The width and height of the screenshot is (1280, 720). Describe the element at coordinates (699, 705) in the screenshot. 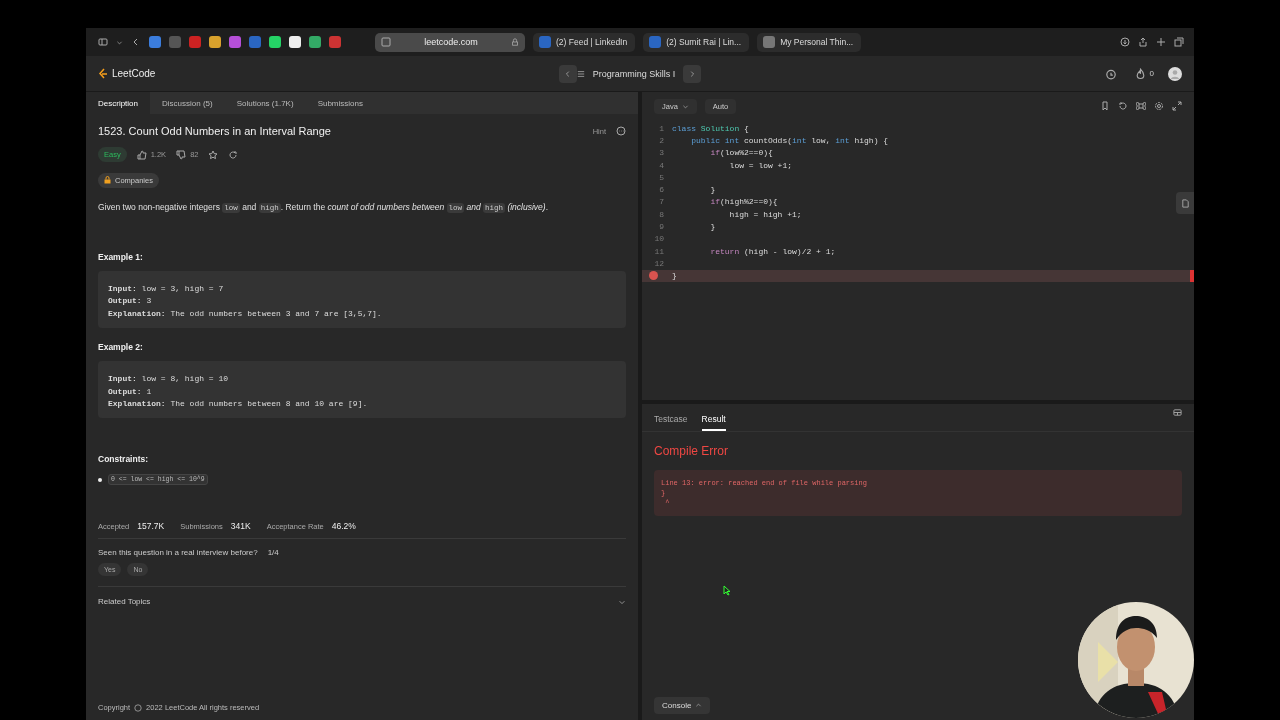

I see `chevron-up-icon` at that location.